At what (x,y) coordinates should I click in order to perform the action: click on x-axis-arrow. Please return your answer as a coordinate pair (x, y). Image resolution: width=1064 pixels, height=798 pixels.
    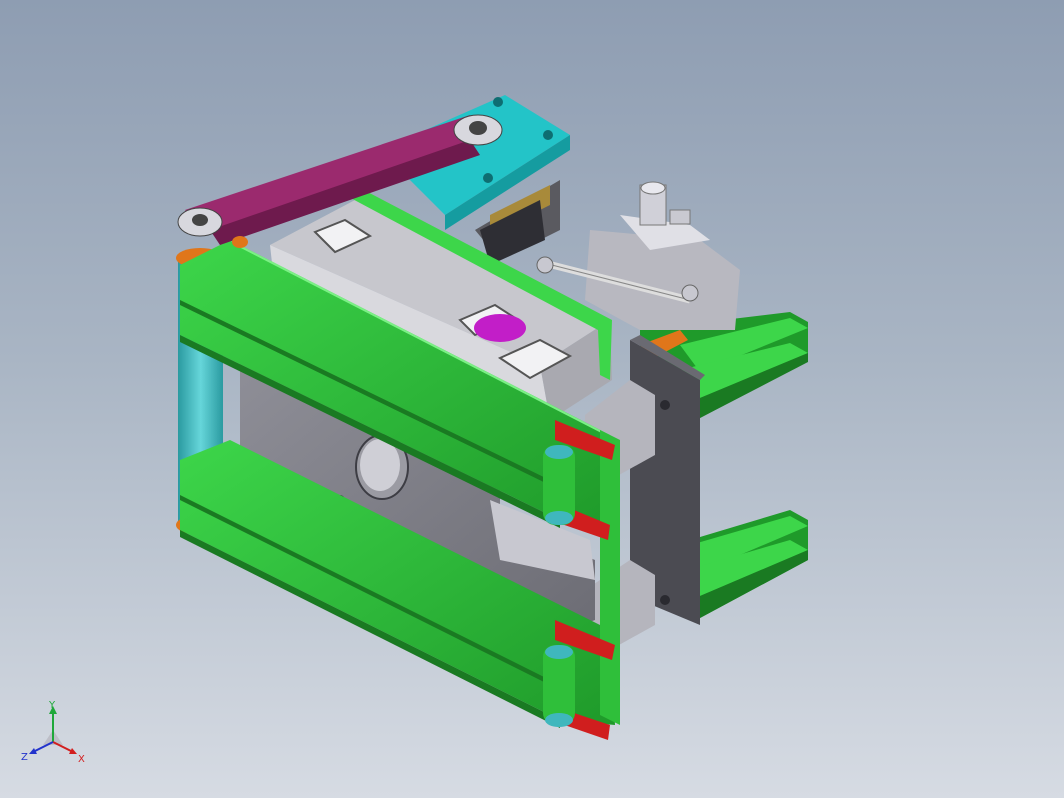
    Looking at the image, I should click on (63, 747).